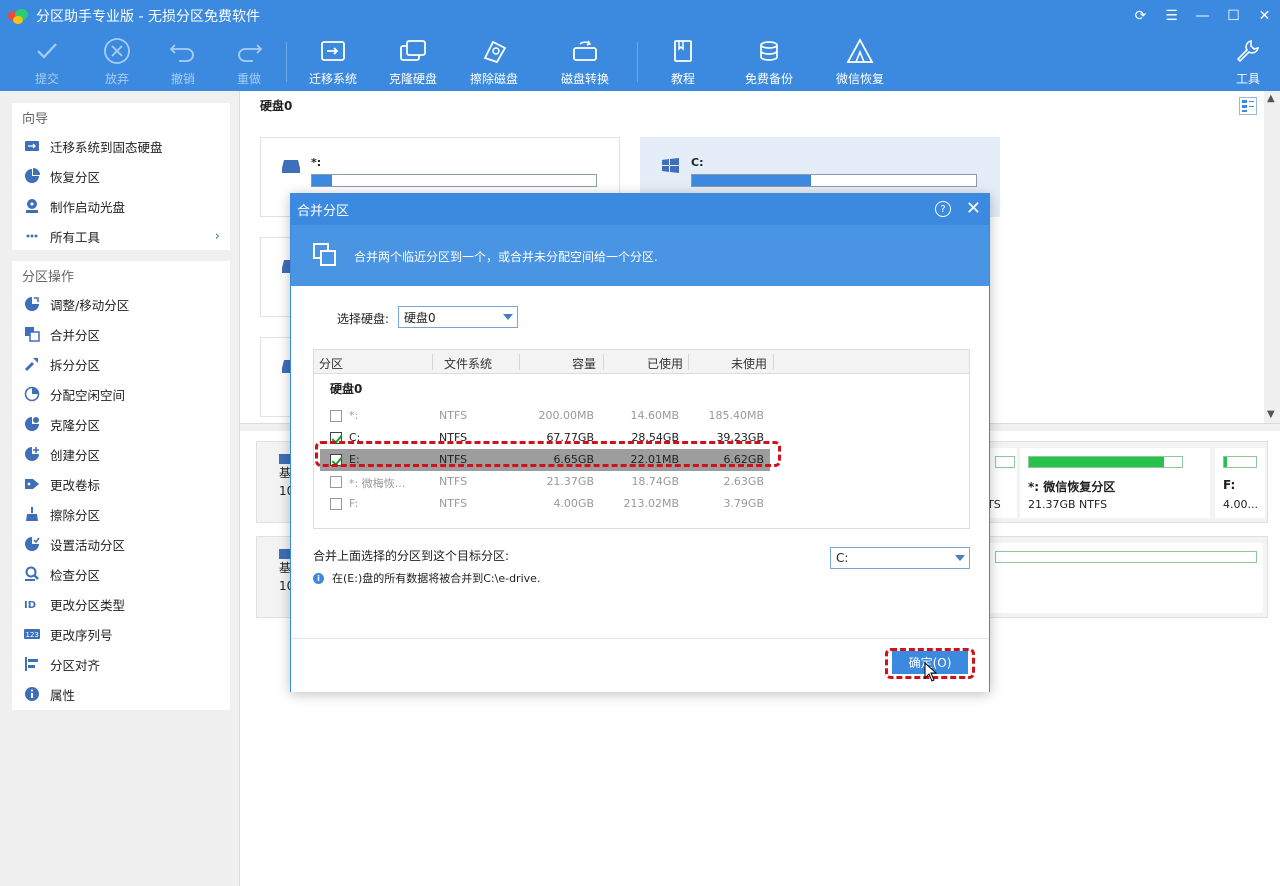 This screenshot has height=886, width=1280. I want to click on chevron-right-icon: ›, so click(217, 236).